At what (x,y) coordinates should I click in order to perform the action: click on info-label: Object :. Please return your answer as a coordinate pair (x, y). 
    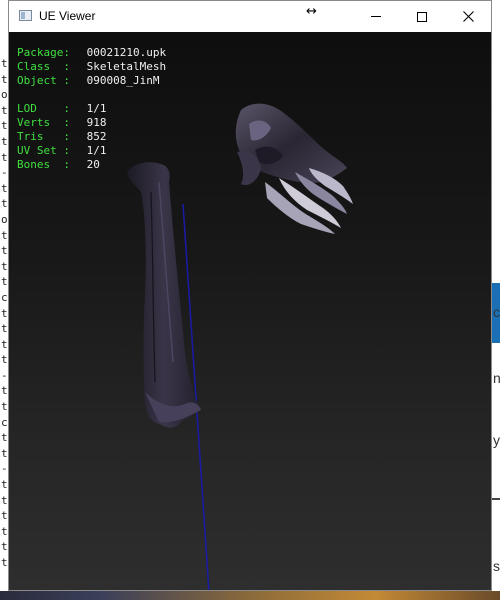
    Looking at the image, I should click on (43, 80).